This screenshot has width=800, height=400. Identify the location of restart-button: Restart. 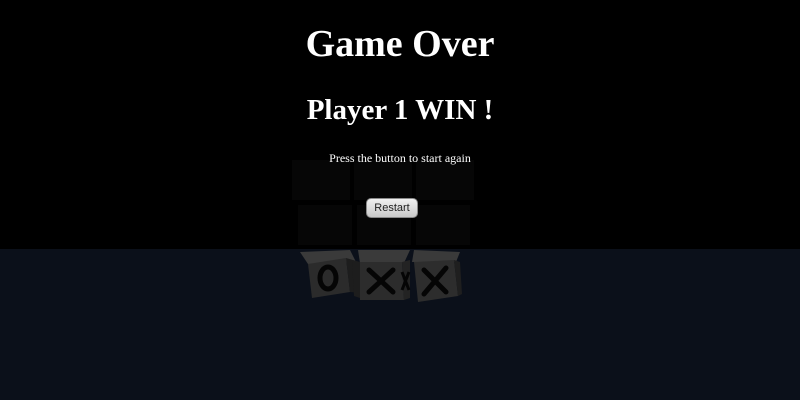
(392, 208).